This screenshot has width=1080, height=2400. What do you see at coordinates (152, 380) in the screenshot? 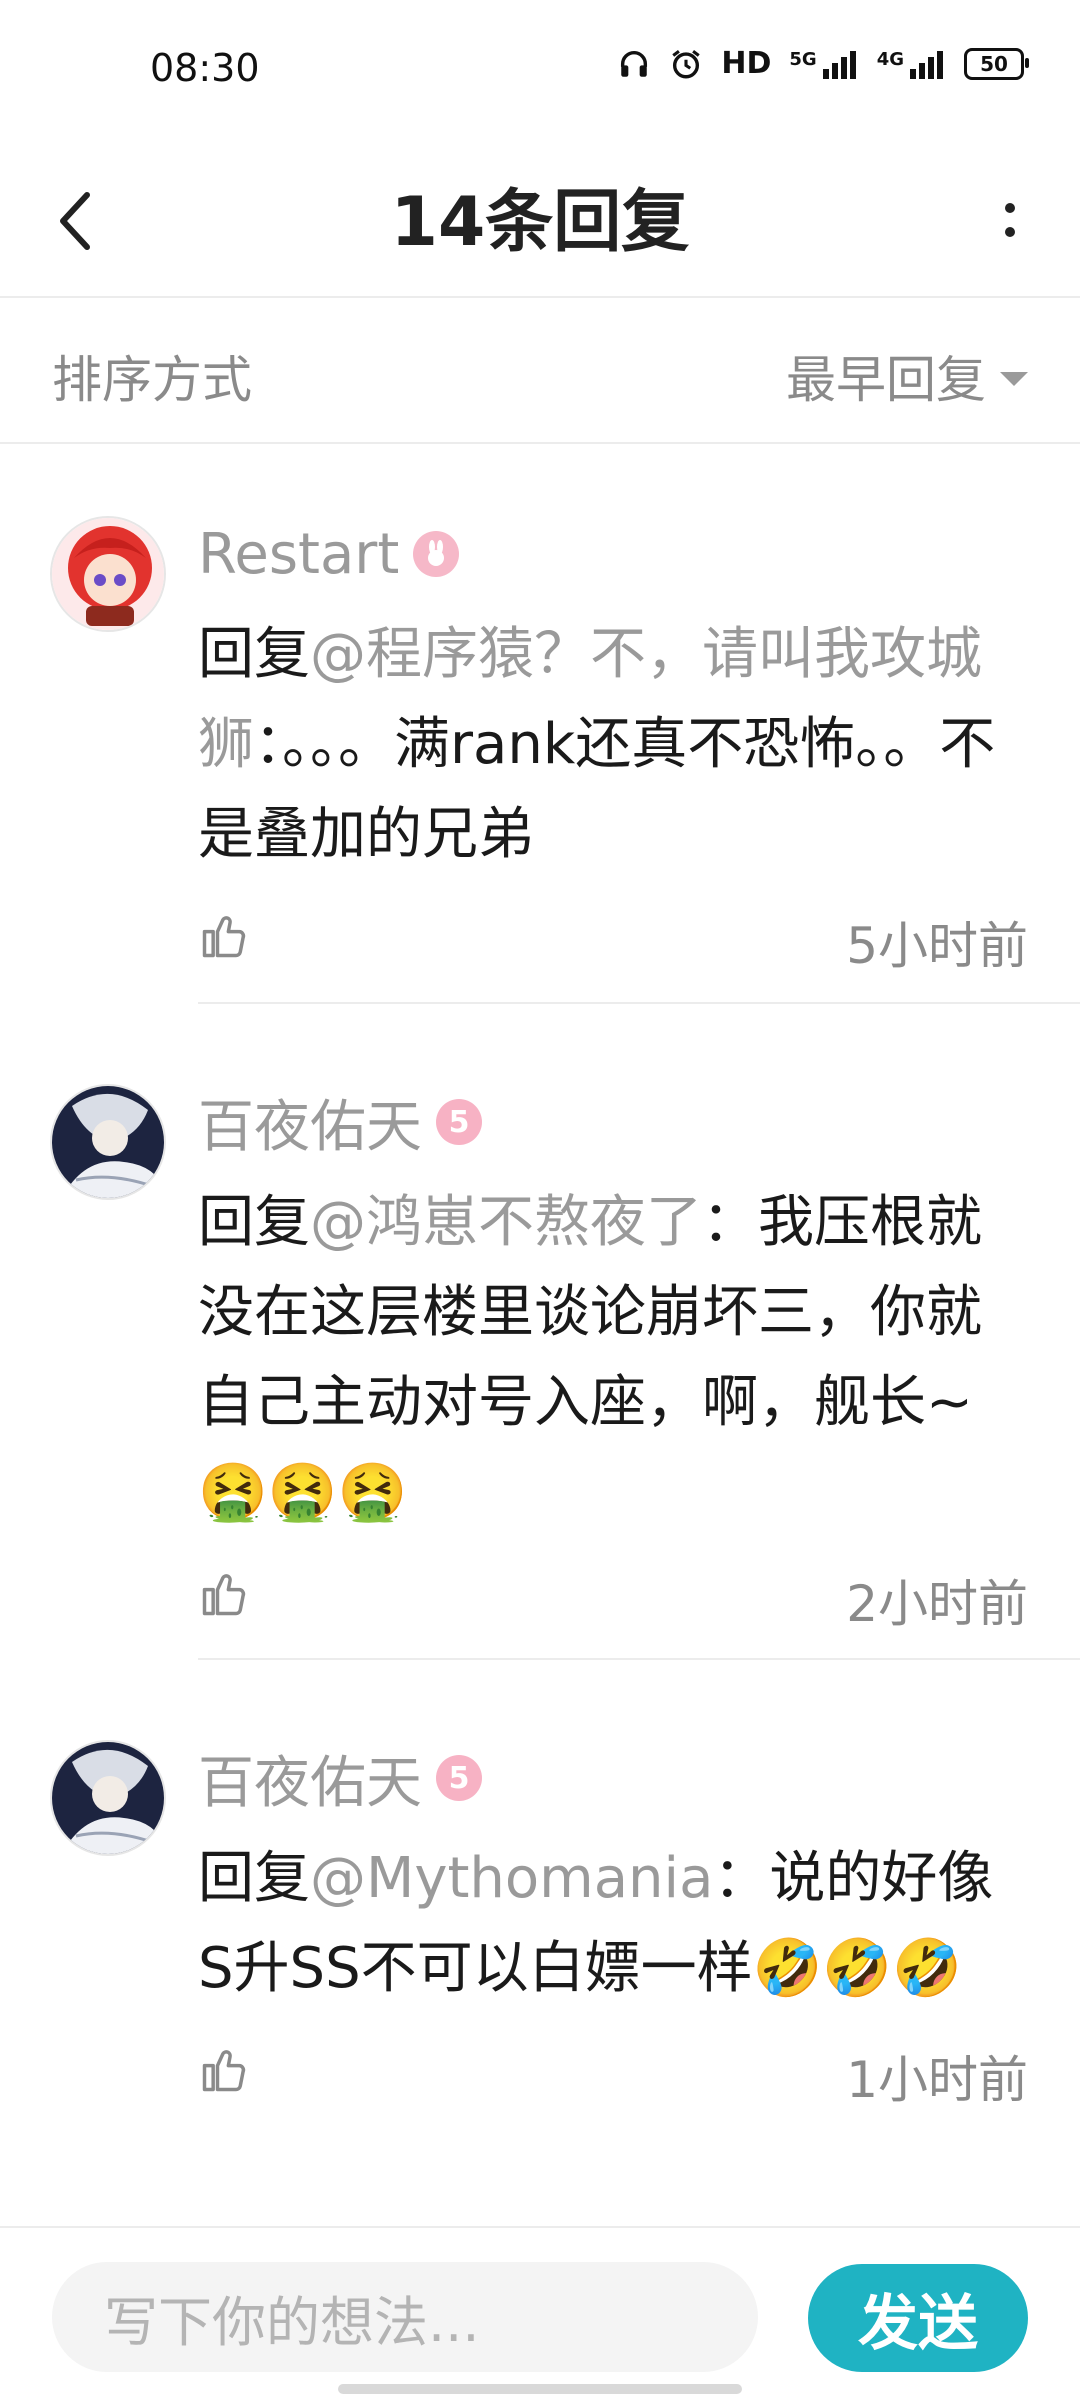
I see `sort-label: 排序方式` at bounding box center [152, 380].